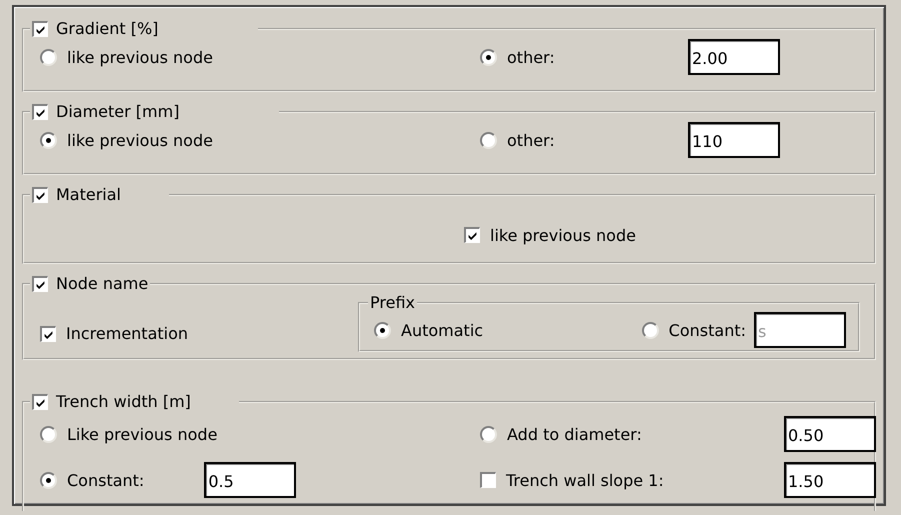 This screenshot has height=515, width=901. What do you see at coordinates (123, 401) in the screenshot?
I see `option-label: Trench width [m]` at bounding box center [123, 401].